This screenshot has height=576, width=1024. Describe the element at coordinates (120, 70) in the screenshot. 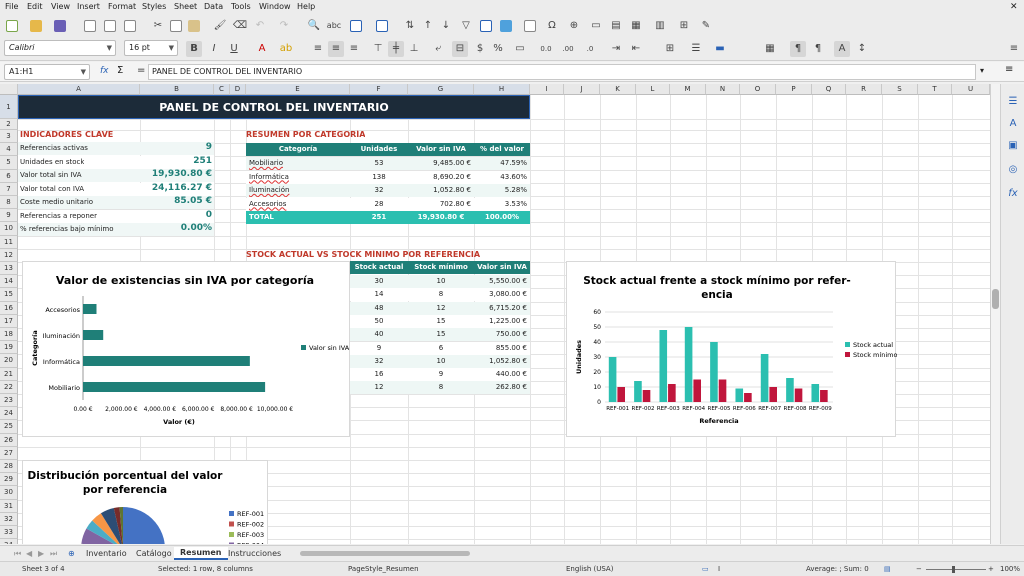

I see `sum-icon: Σ` at that location.